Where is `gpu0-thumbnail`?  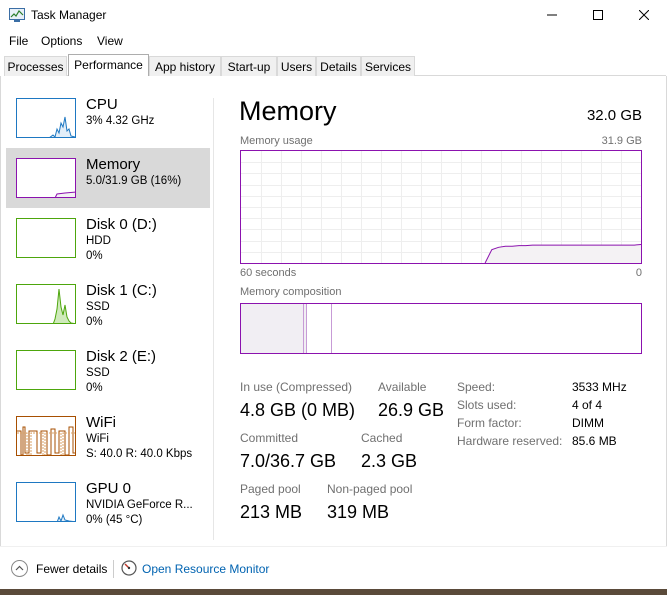 gpu0-thumbnail is located at coordinates (46, 502).